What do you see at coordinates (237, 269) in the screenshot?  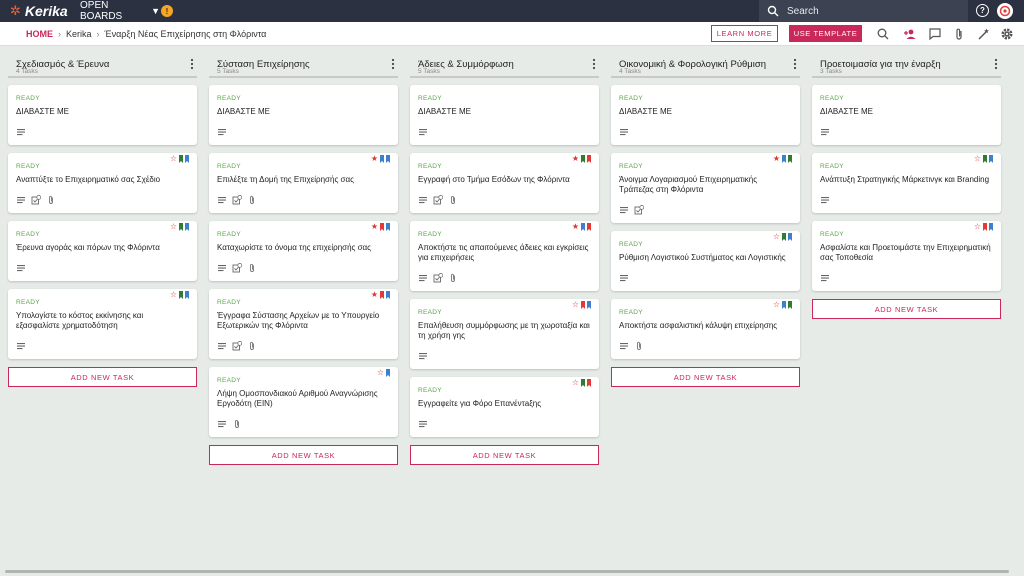 I see `checklist-icon` at bounding box center [237, 269].